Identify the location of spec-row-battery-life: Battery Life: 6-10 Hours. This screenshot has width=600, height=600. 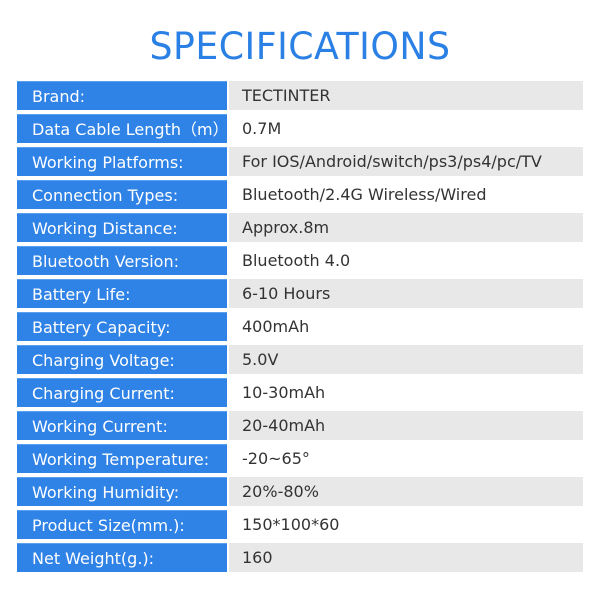
(300, 293).